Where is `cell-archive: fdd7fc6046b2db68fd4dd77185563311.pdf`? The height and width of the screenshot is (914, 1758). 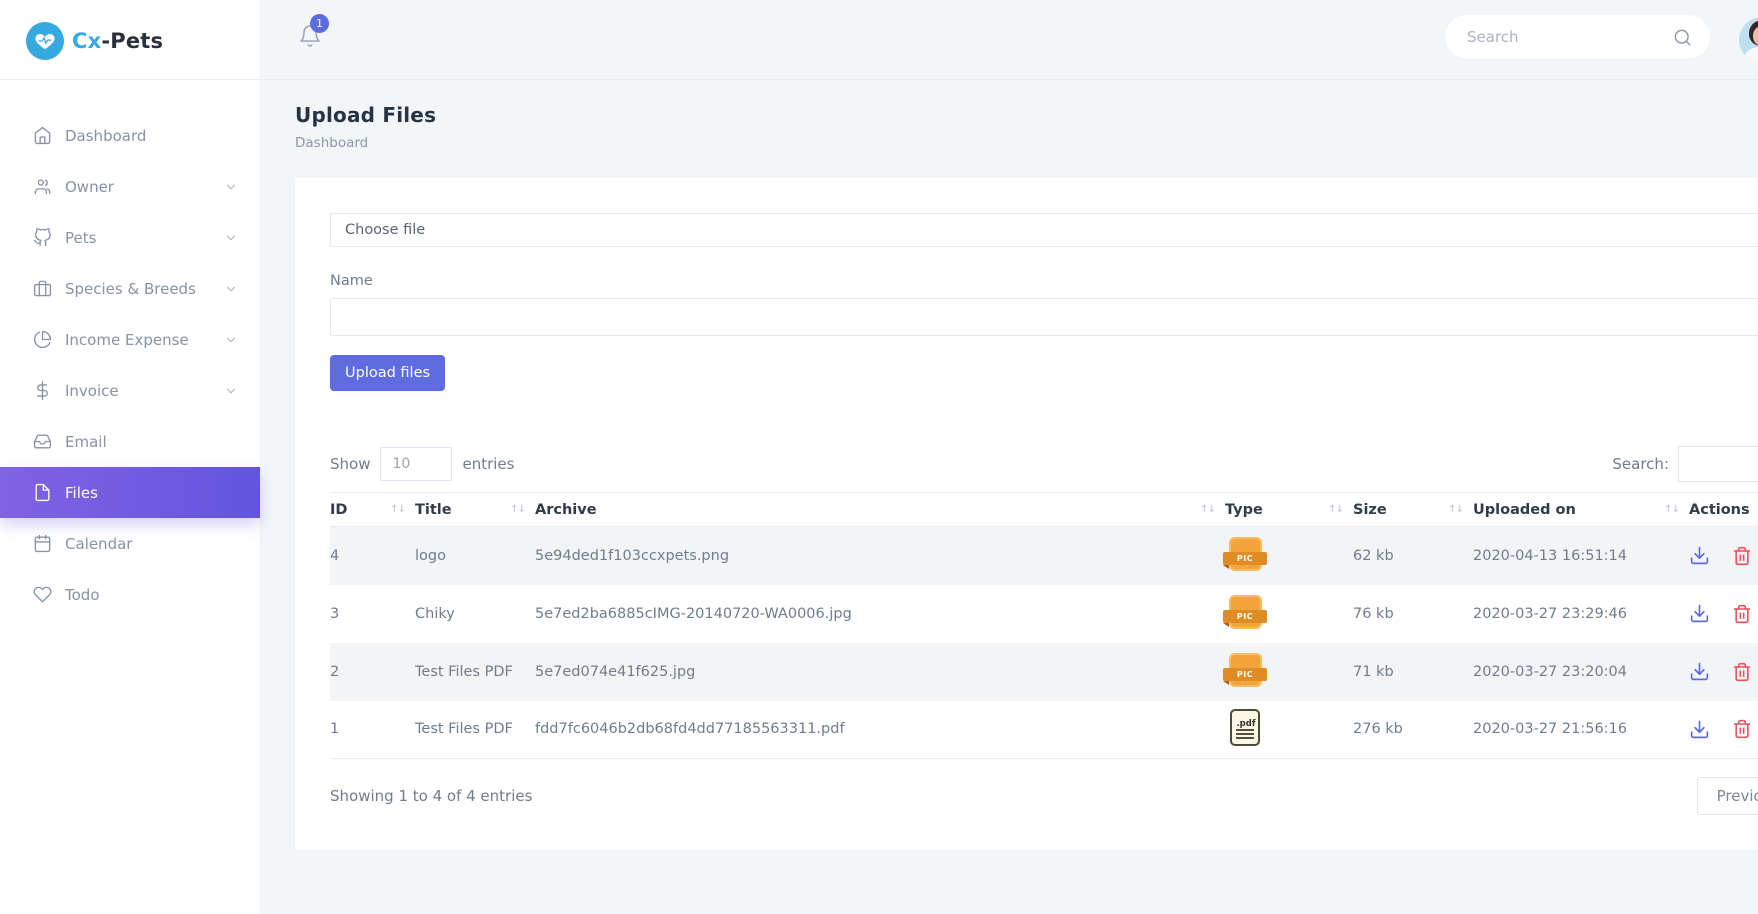 cell-archive: fdd7fc6046b2db68fd4dd77185563311.pdf is located at coordinates (880, 729).